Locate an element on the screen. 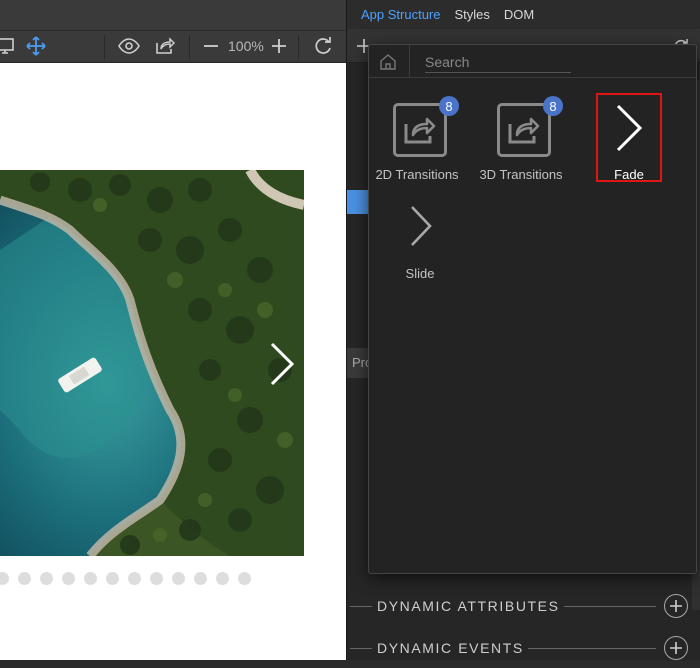 The width and height of the screenshot is (700, 668). panel-tabs: App Structure Styles DOM is located at coordinates (523, 14).